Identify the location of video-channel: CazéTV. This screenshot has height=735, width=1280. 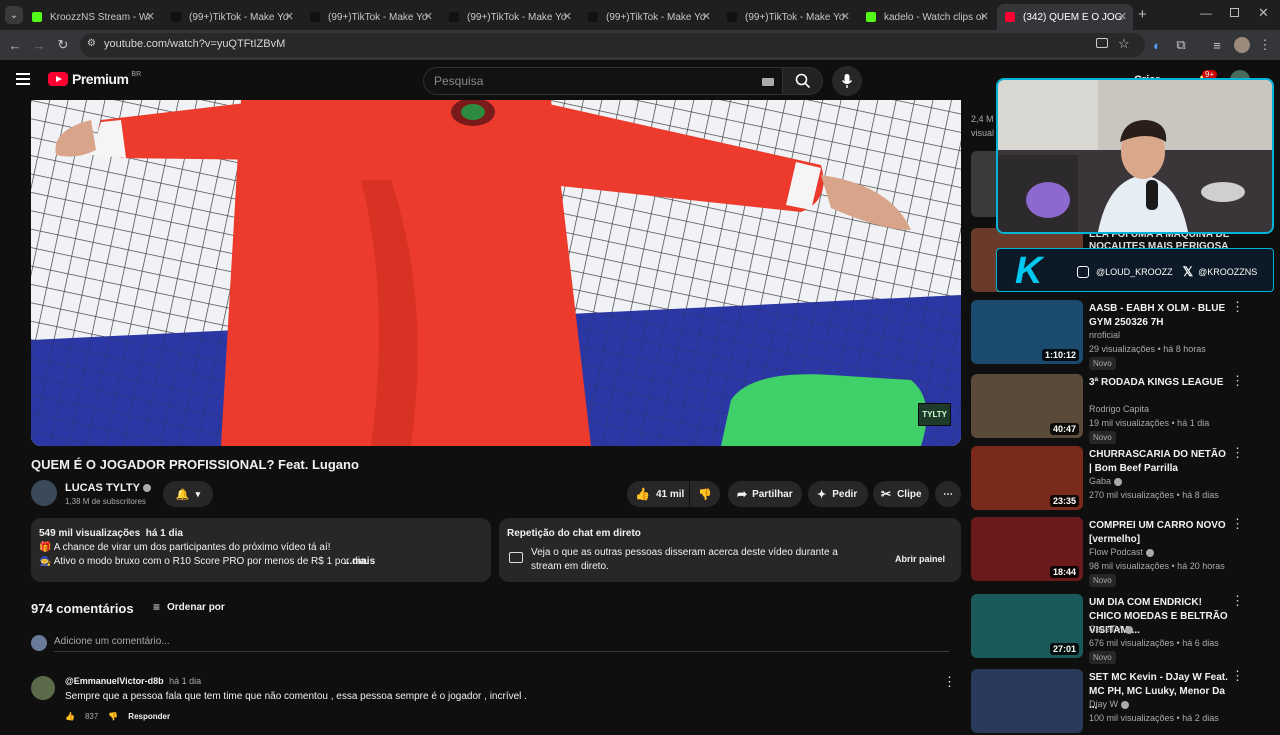
(1111, 629).